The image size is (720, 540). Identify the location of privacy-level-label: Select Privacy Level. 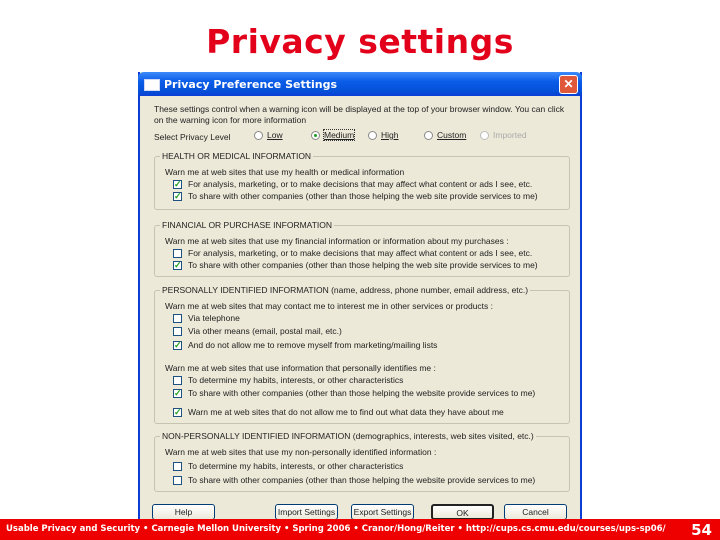
(192, 137).